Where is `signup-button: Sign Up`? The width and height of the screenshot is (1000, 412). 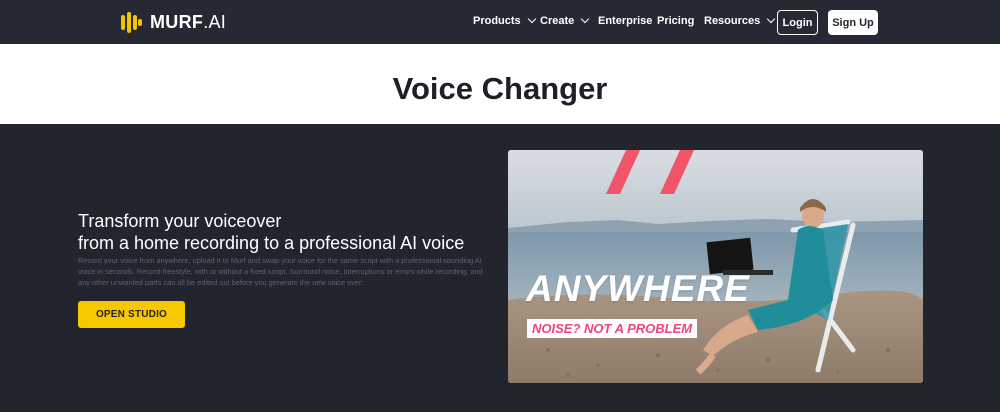
signup-button: Sign Up is located at coordinates (853, 22).